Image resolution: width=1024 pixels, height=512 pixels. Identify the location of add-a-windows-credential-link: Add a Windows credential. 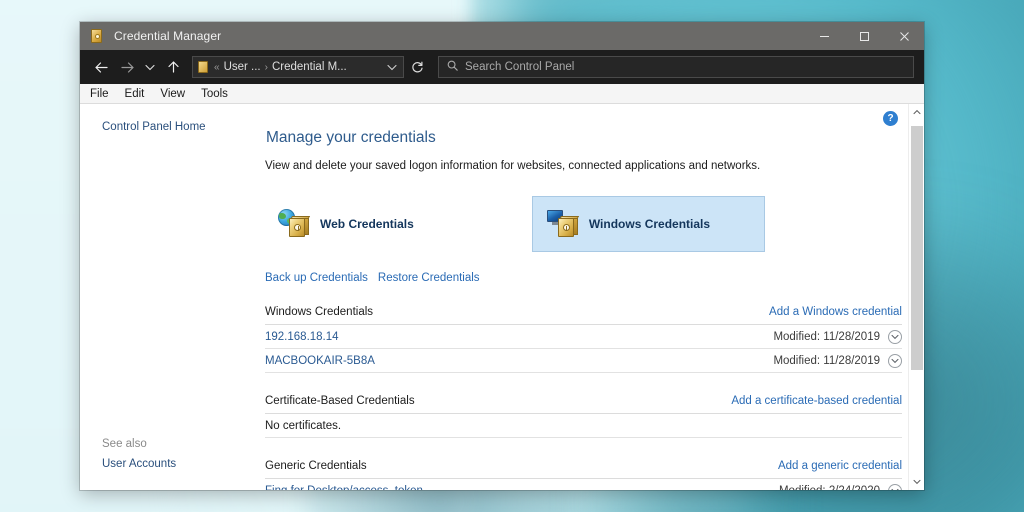
(835, 312).